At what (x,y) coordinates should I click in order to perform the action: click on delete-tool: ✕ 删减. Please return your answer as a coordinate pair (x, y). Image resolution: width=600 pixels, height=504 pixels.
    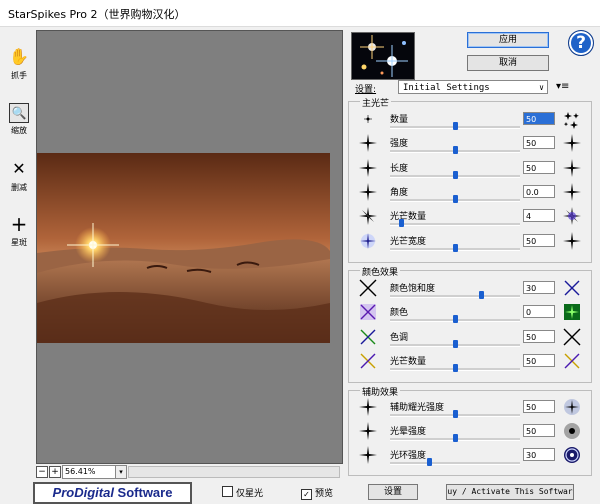
    Looking at the image, I should click on (19, 175).